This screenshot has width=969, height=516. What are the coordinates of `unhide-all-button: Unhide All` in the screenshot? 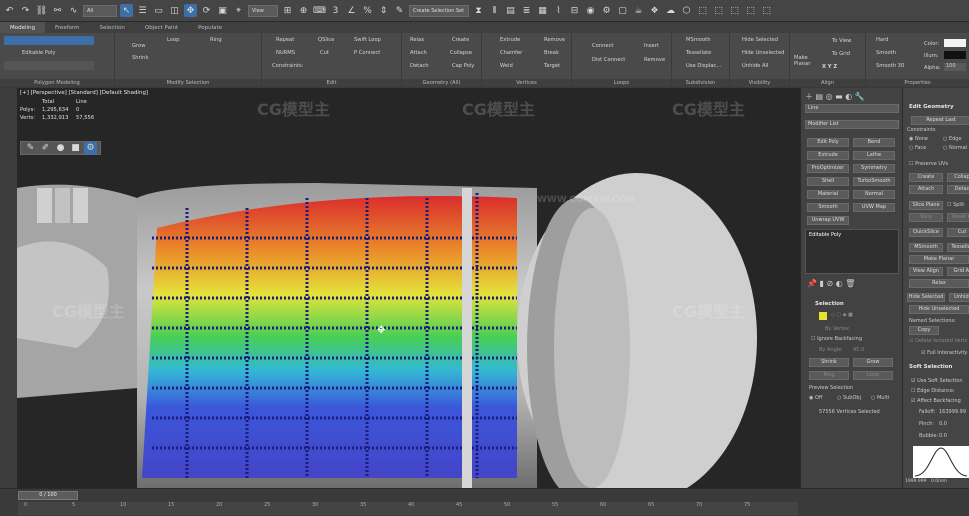 It's located at (755, 66).